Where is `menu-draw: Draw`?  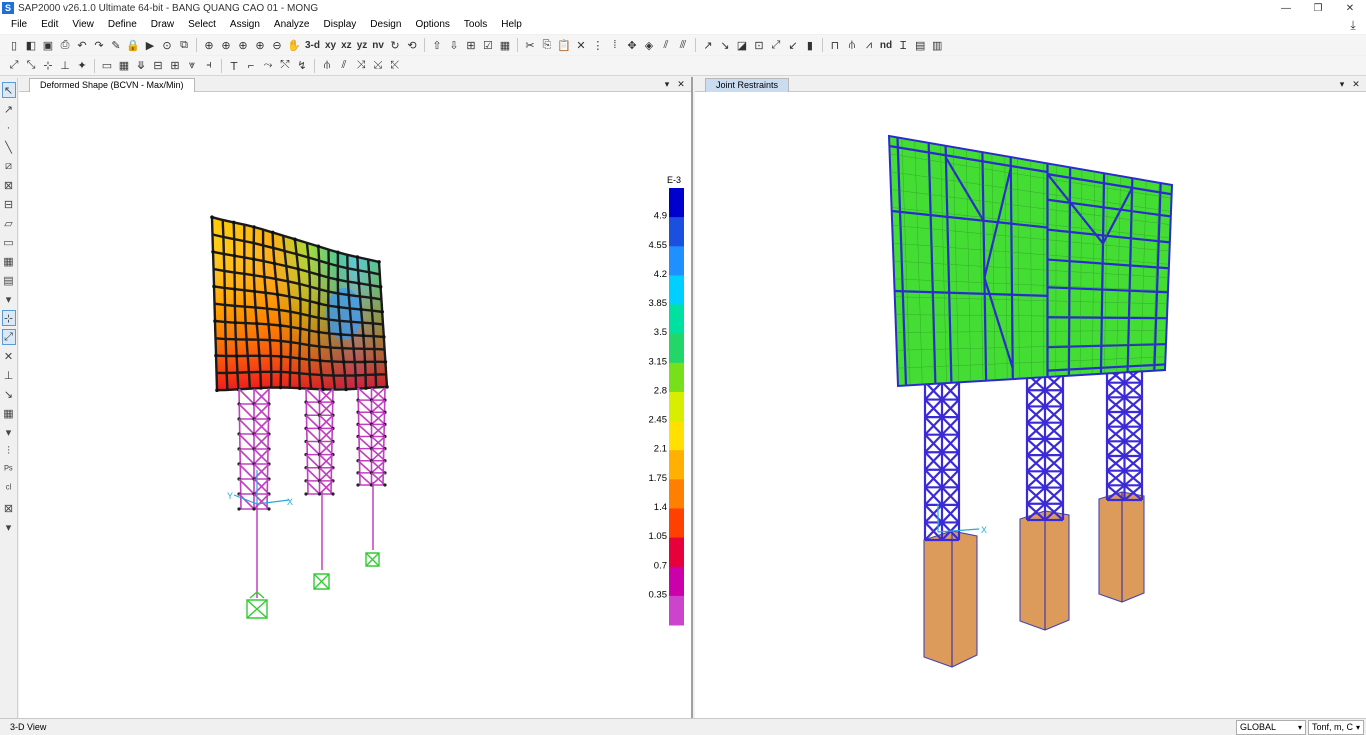
menu-draw: Draw is located at coordinates (162, 25).